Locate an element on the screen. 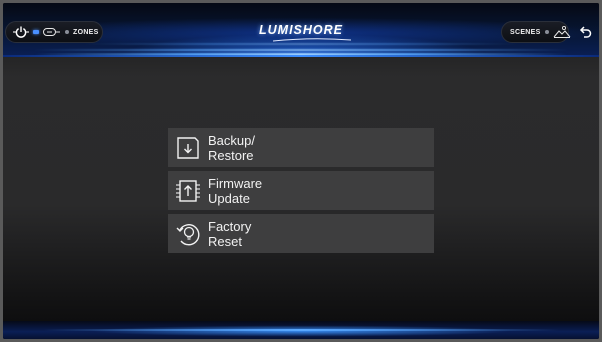 The width and height of the screenshot is (602, 342). scenes-mountain-icon is located at coordinates (561, 31).